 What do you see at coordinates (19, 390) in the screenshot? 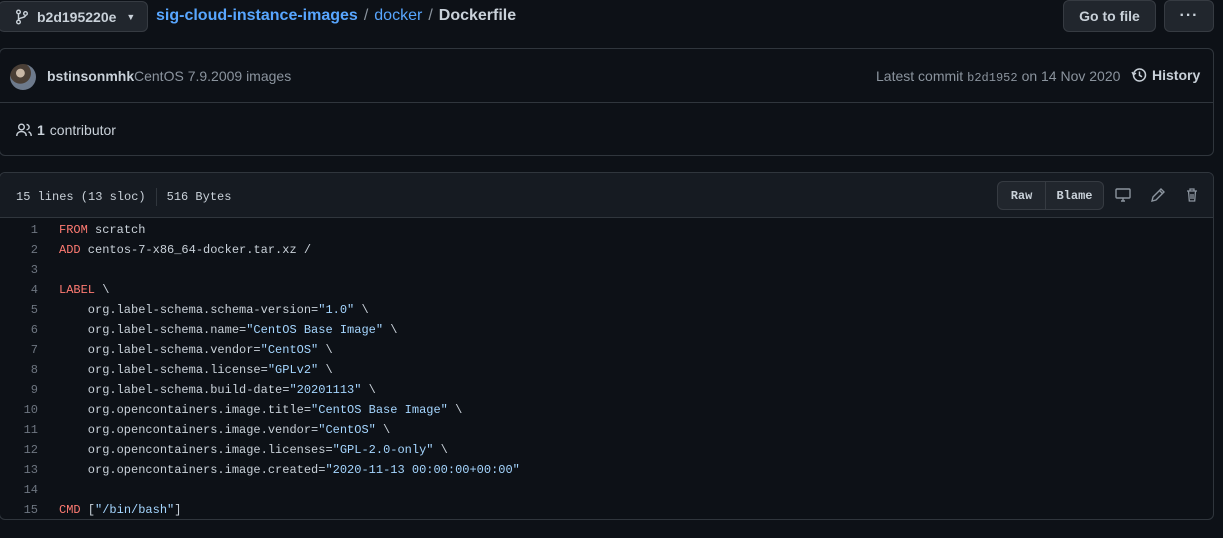
I see `line-number: 9` at bounding box center [19, 390].